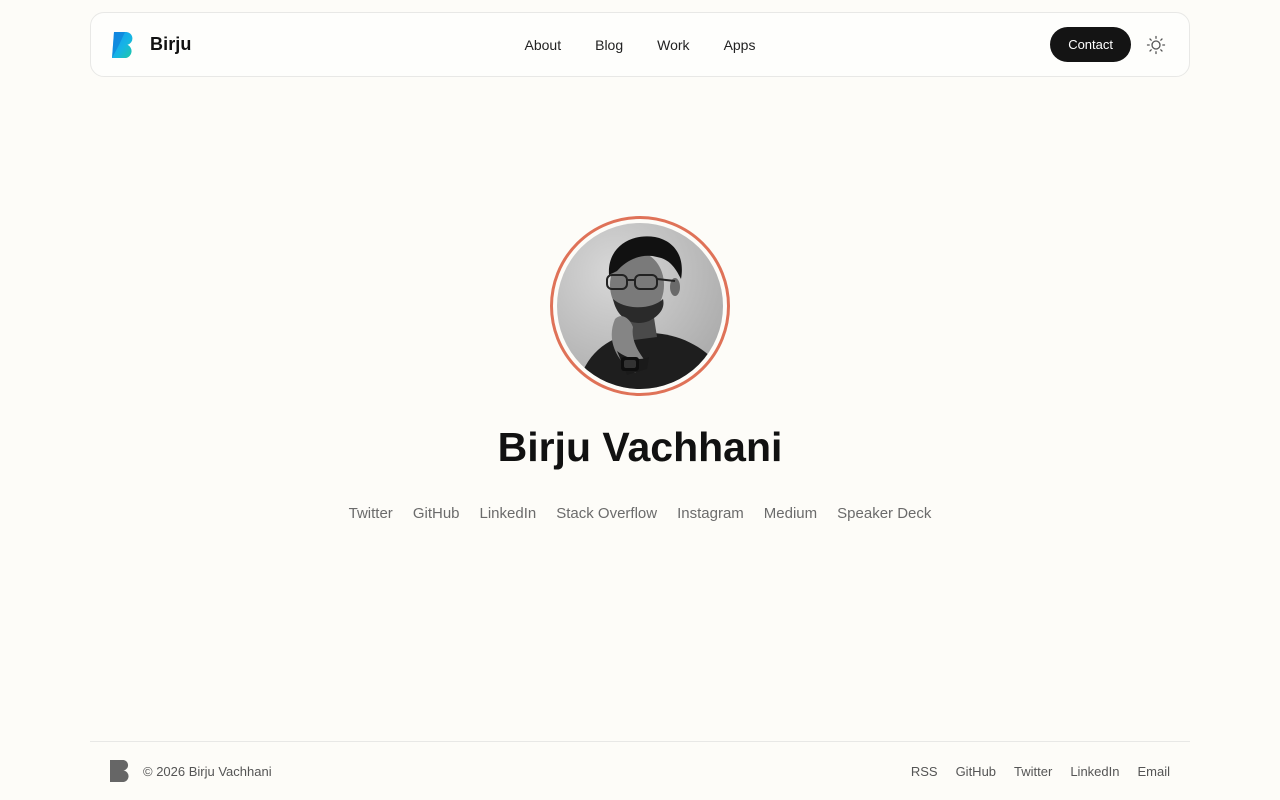  I want to click on footer-links: RSS GitHub Twitter LinkedIn Email, so click(1040, 771).